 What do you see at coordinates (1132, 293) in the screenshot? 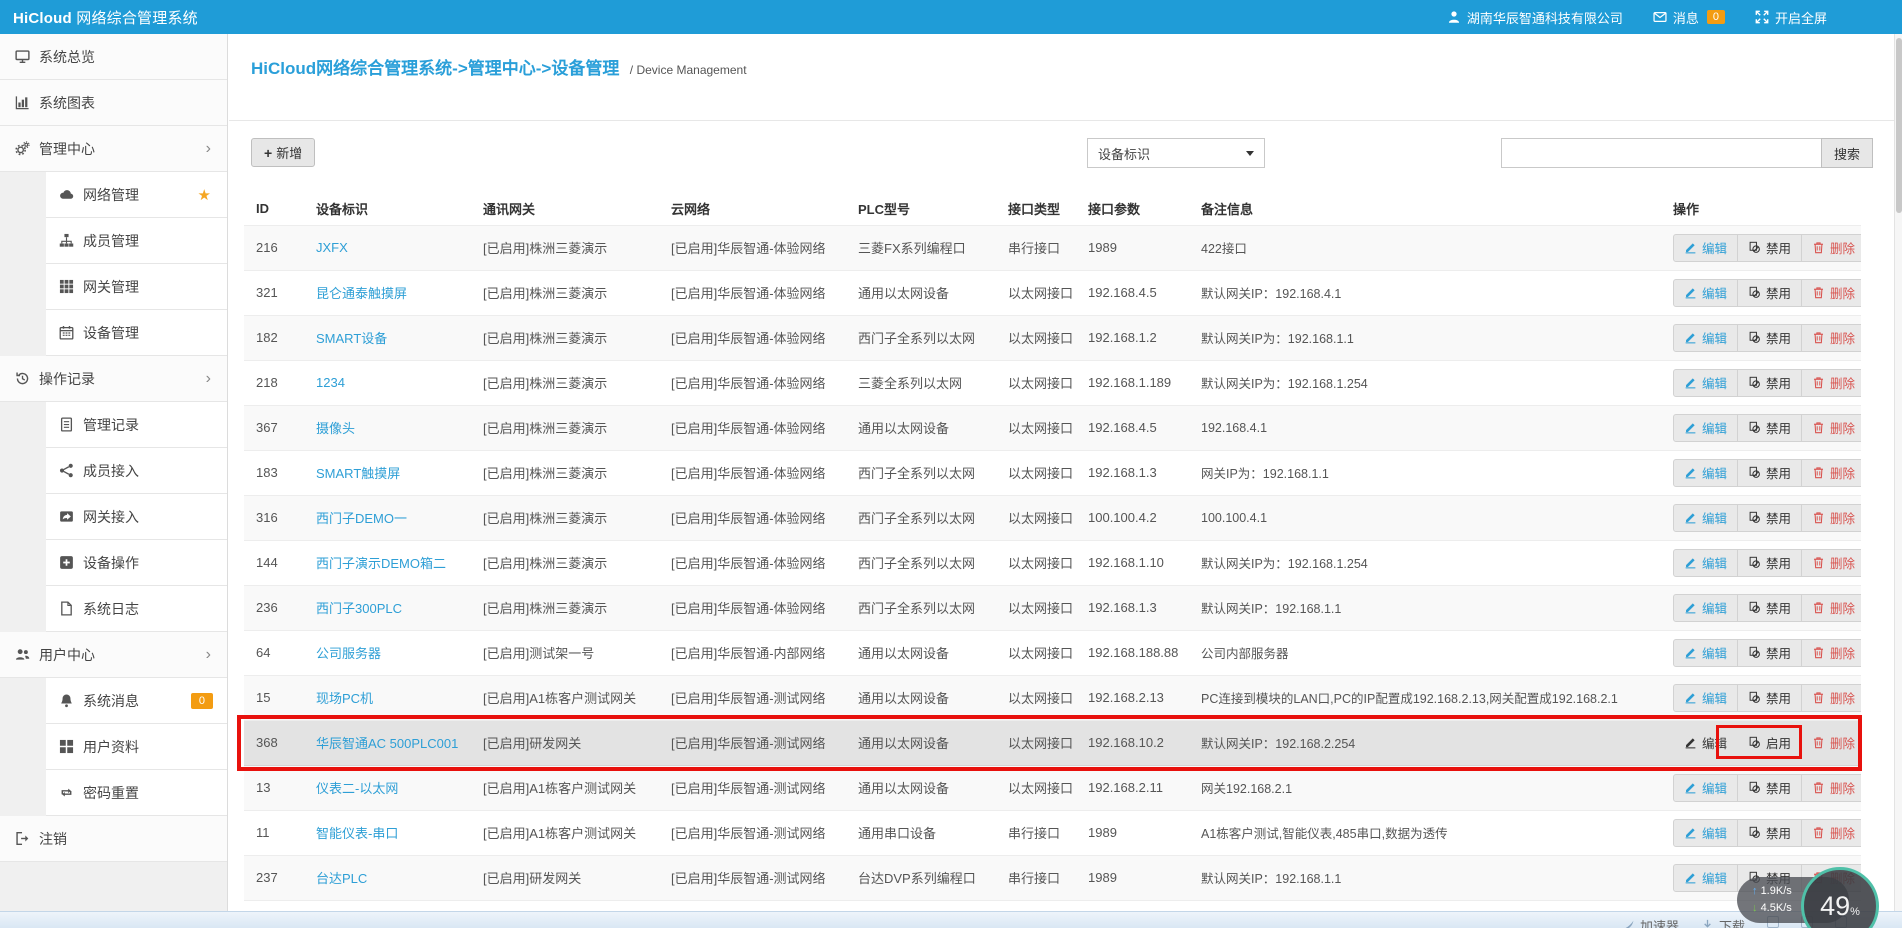
I see `interface-param-cell: 192.168.4.5` at bounding box center [1132, 293].